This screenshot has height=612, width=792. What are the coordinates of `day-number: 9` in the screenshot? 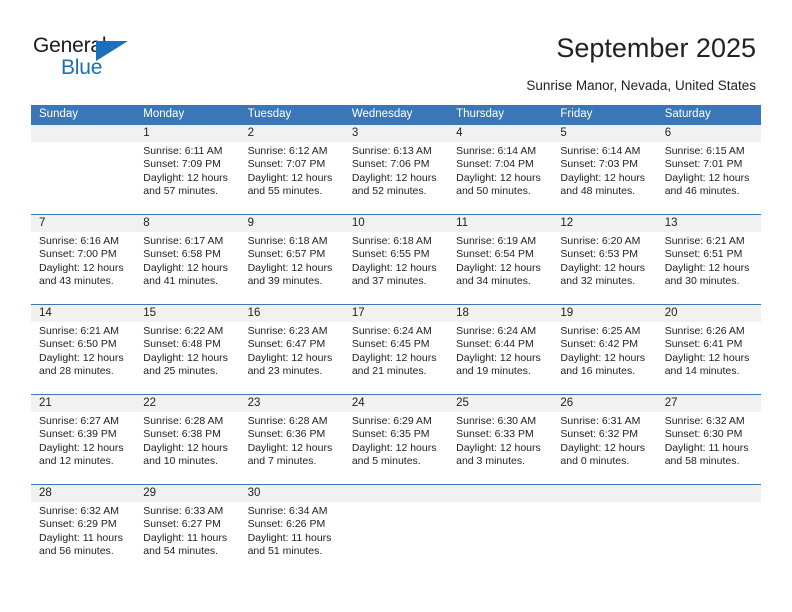 It's located at (292, 223).